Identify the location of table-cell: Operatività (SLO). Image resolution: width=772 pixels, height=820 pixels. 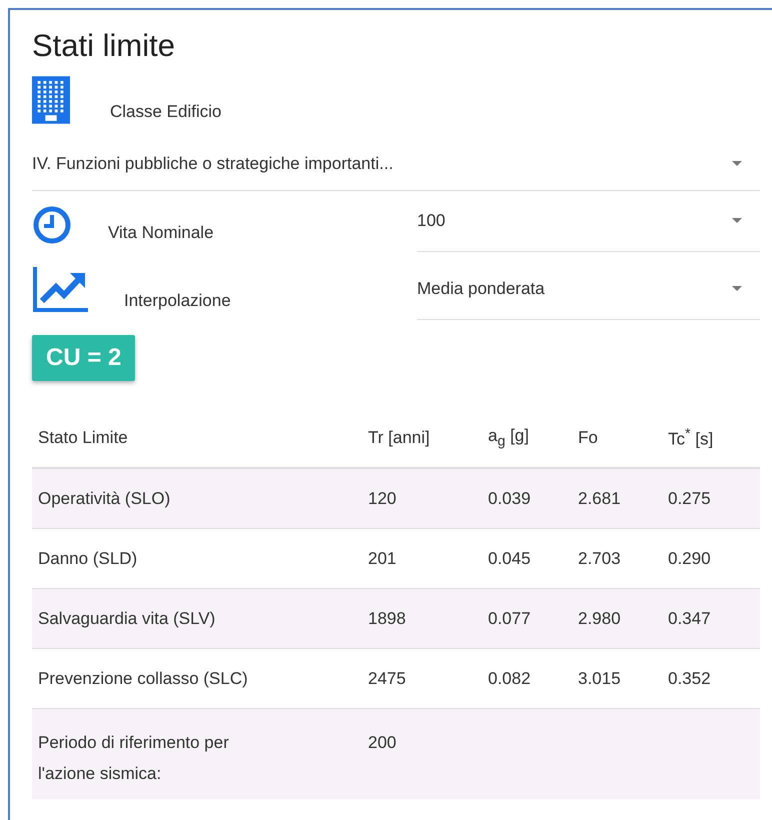
(104, 498).